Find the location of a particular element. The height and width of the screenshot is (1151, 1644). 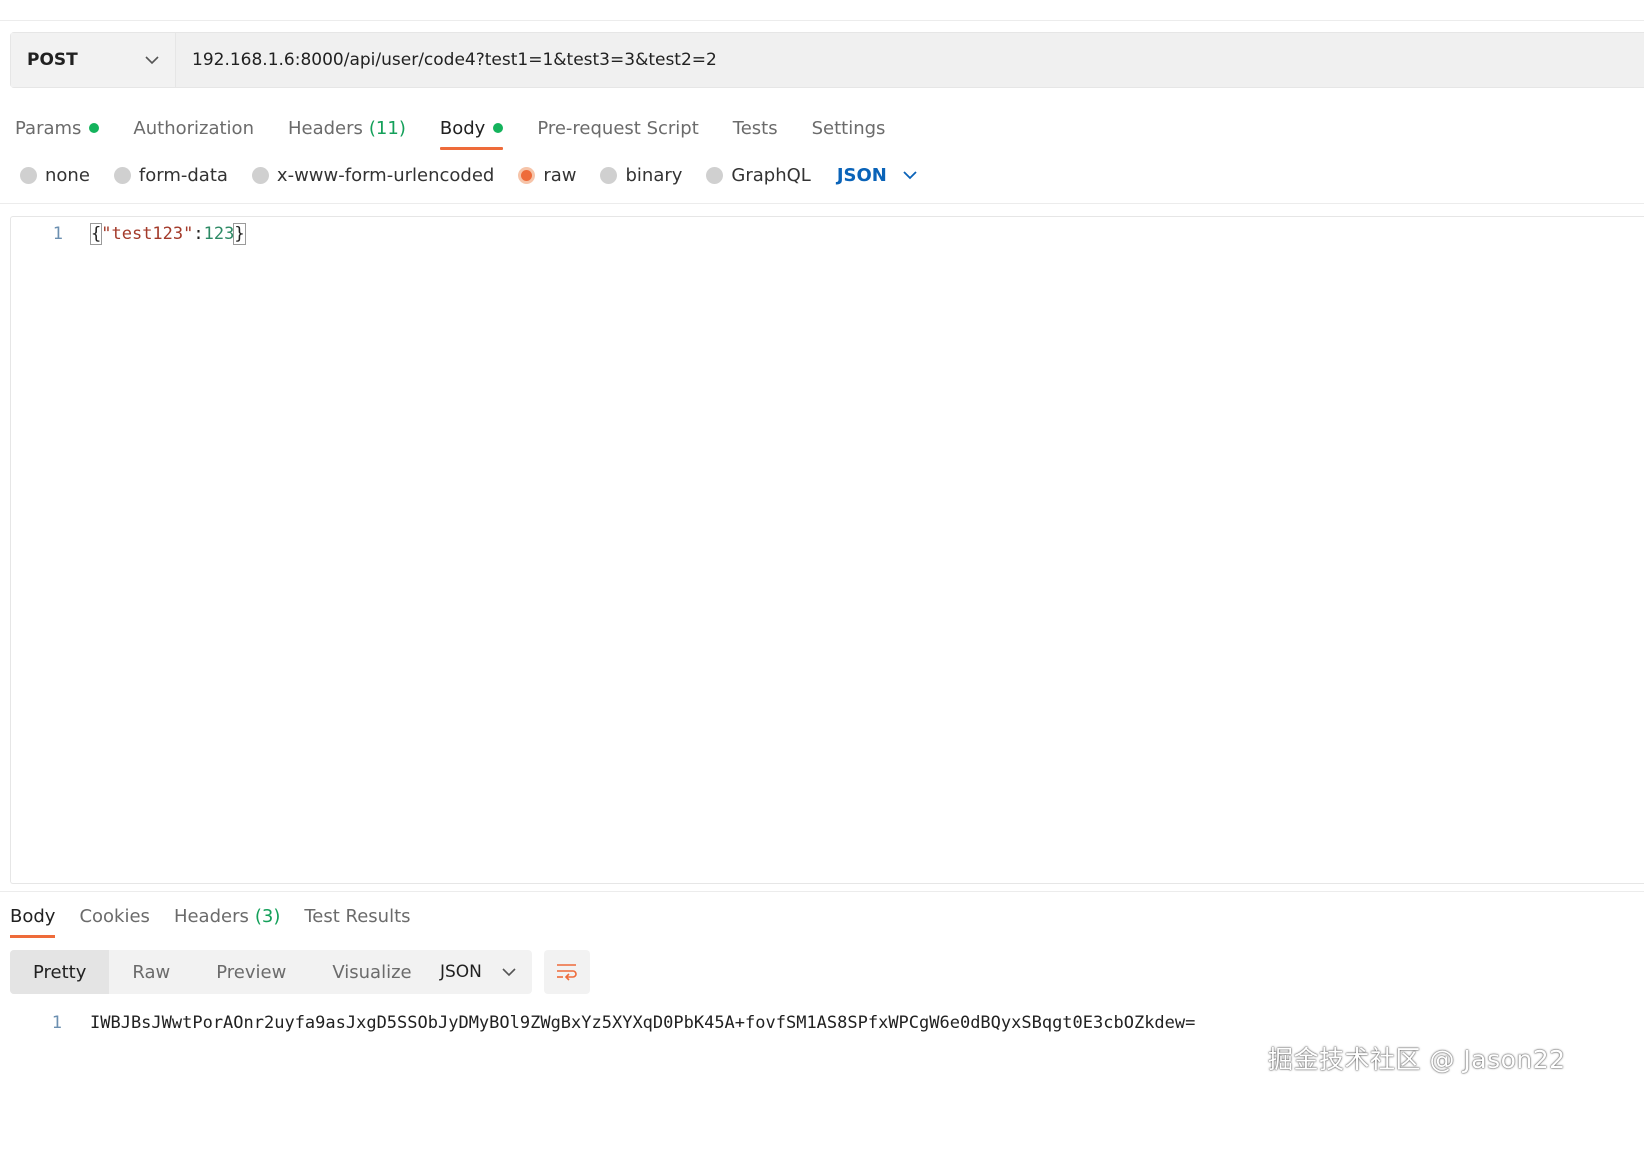

radio-label: raw is located at coordinates (560, 175).